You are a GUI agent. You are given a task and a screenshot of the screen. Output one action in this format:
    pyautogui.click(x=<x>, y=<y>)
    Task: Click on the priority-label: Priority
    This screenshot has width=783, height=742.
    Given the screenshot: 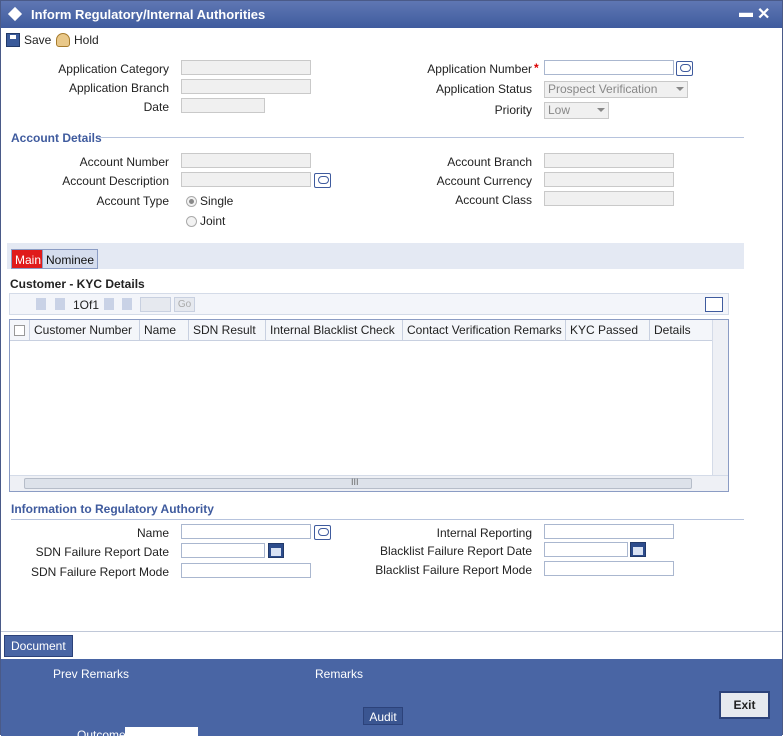 What is the action you would take?
    pyautogui.click(x=513, y=110)
    